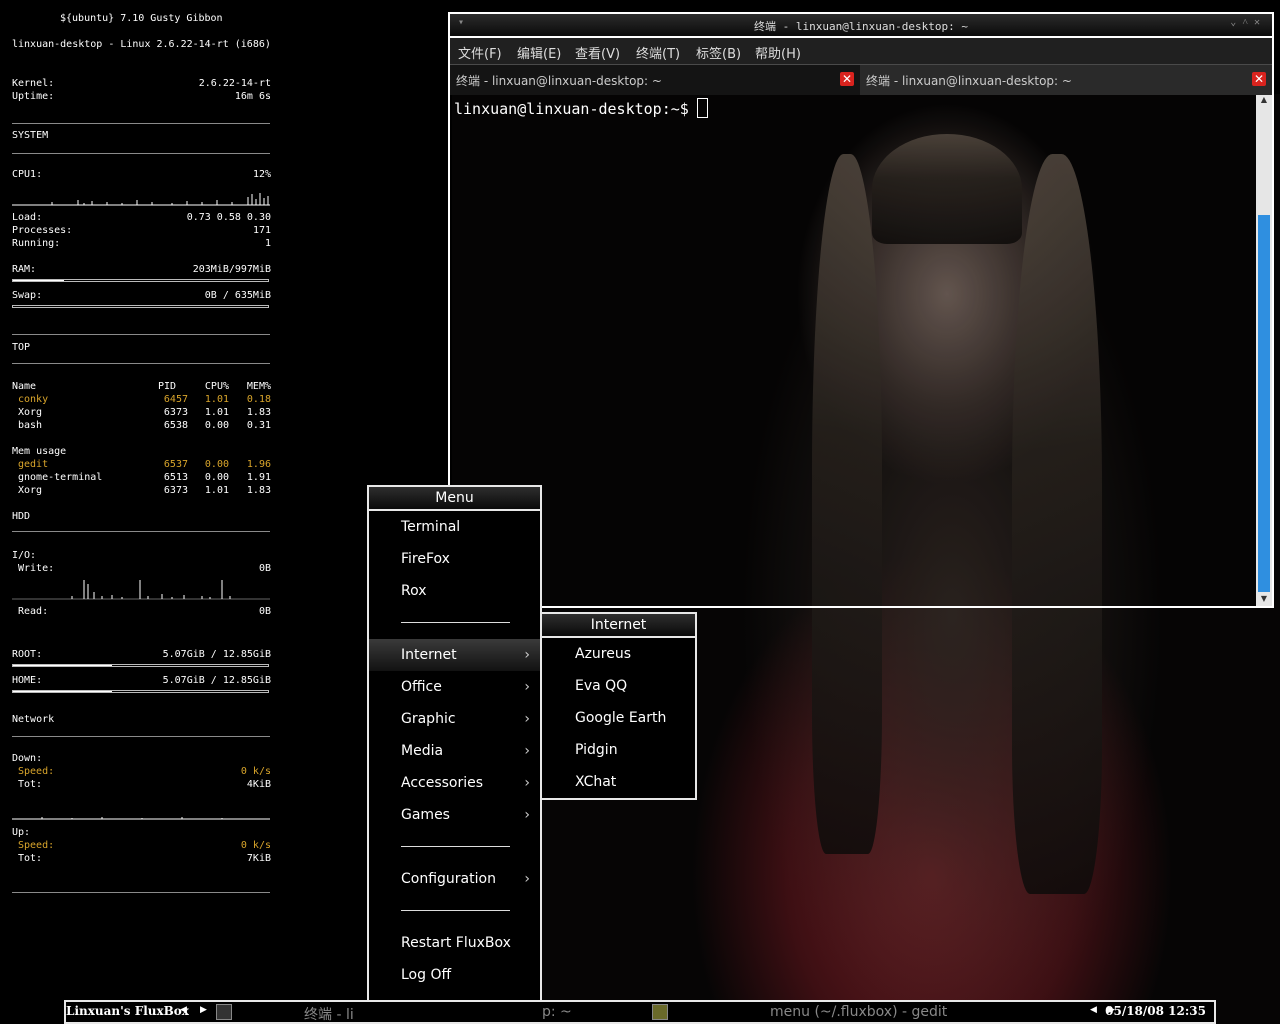 The width and height of the screenshot is (1280, 1024). Describe the element at coordinates (141, 18) in the screenshot. I see `conky-header: ${ubuntu} 7.10 Gusty Gibbon` at that location.